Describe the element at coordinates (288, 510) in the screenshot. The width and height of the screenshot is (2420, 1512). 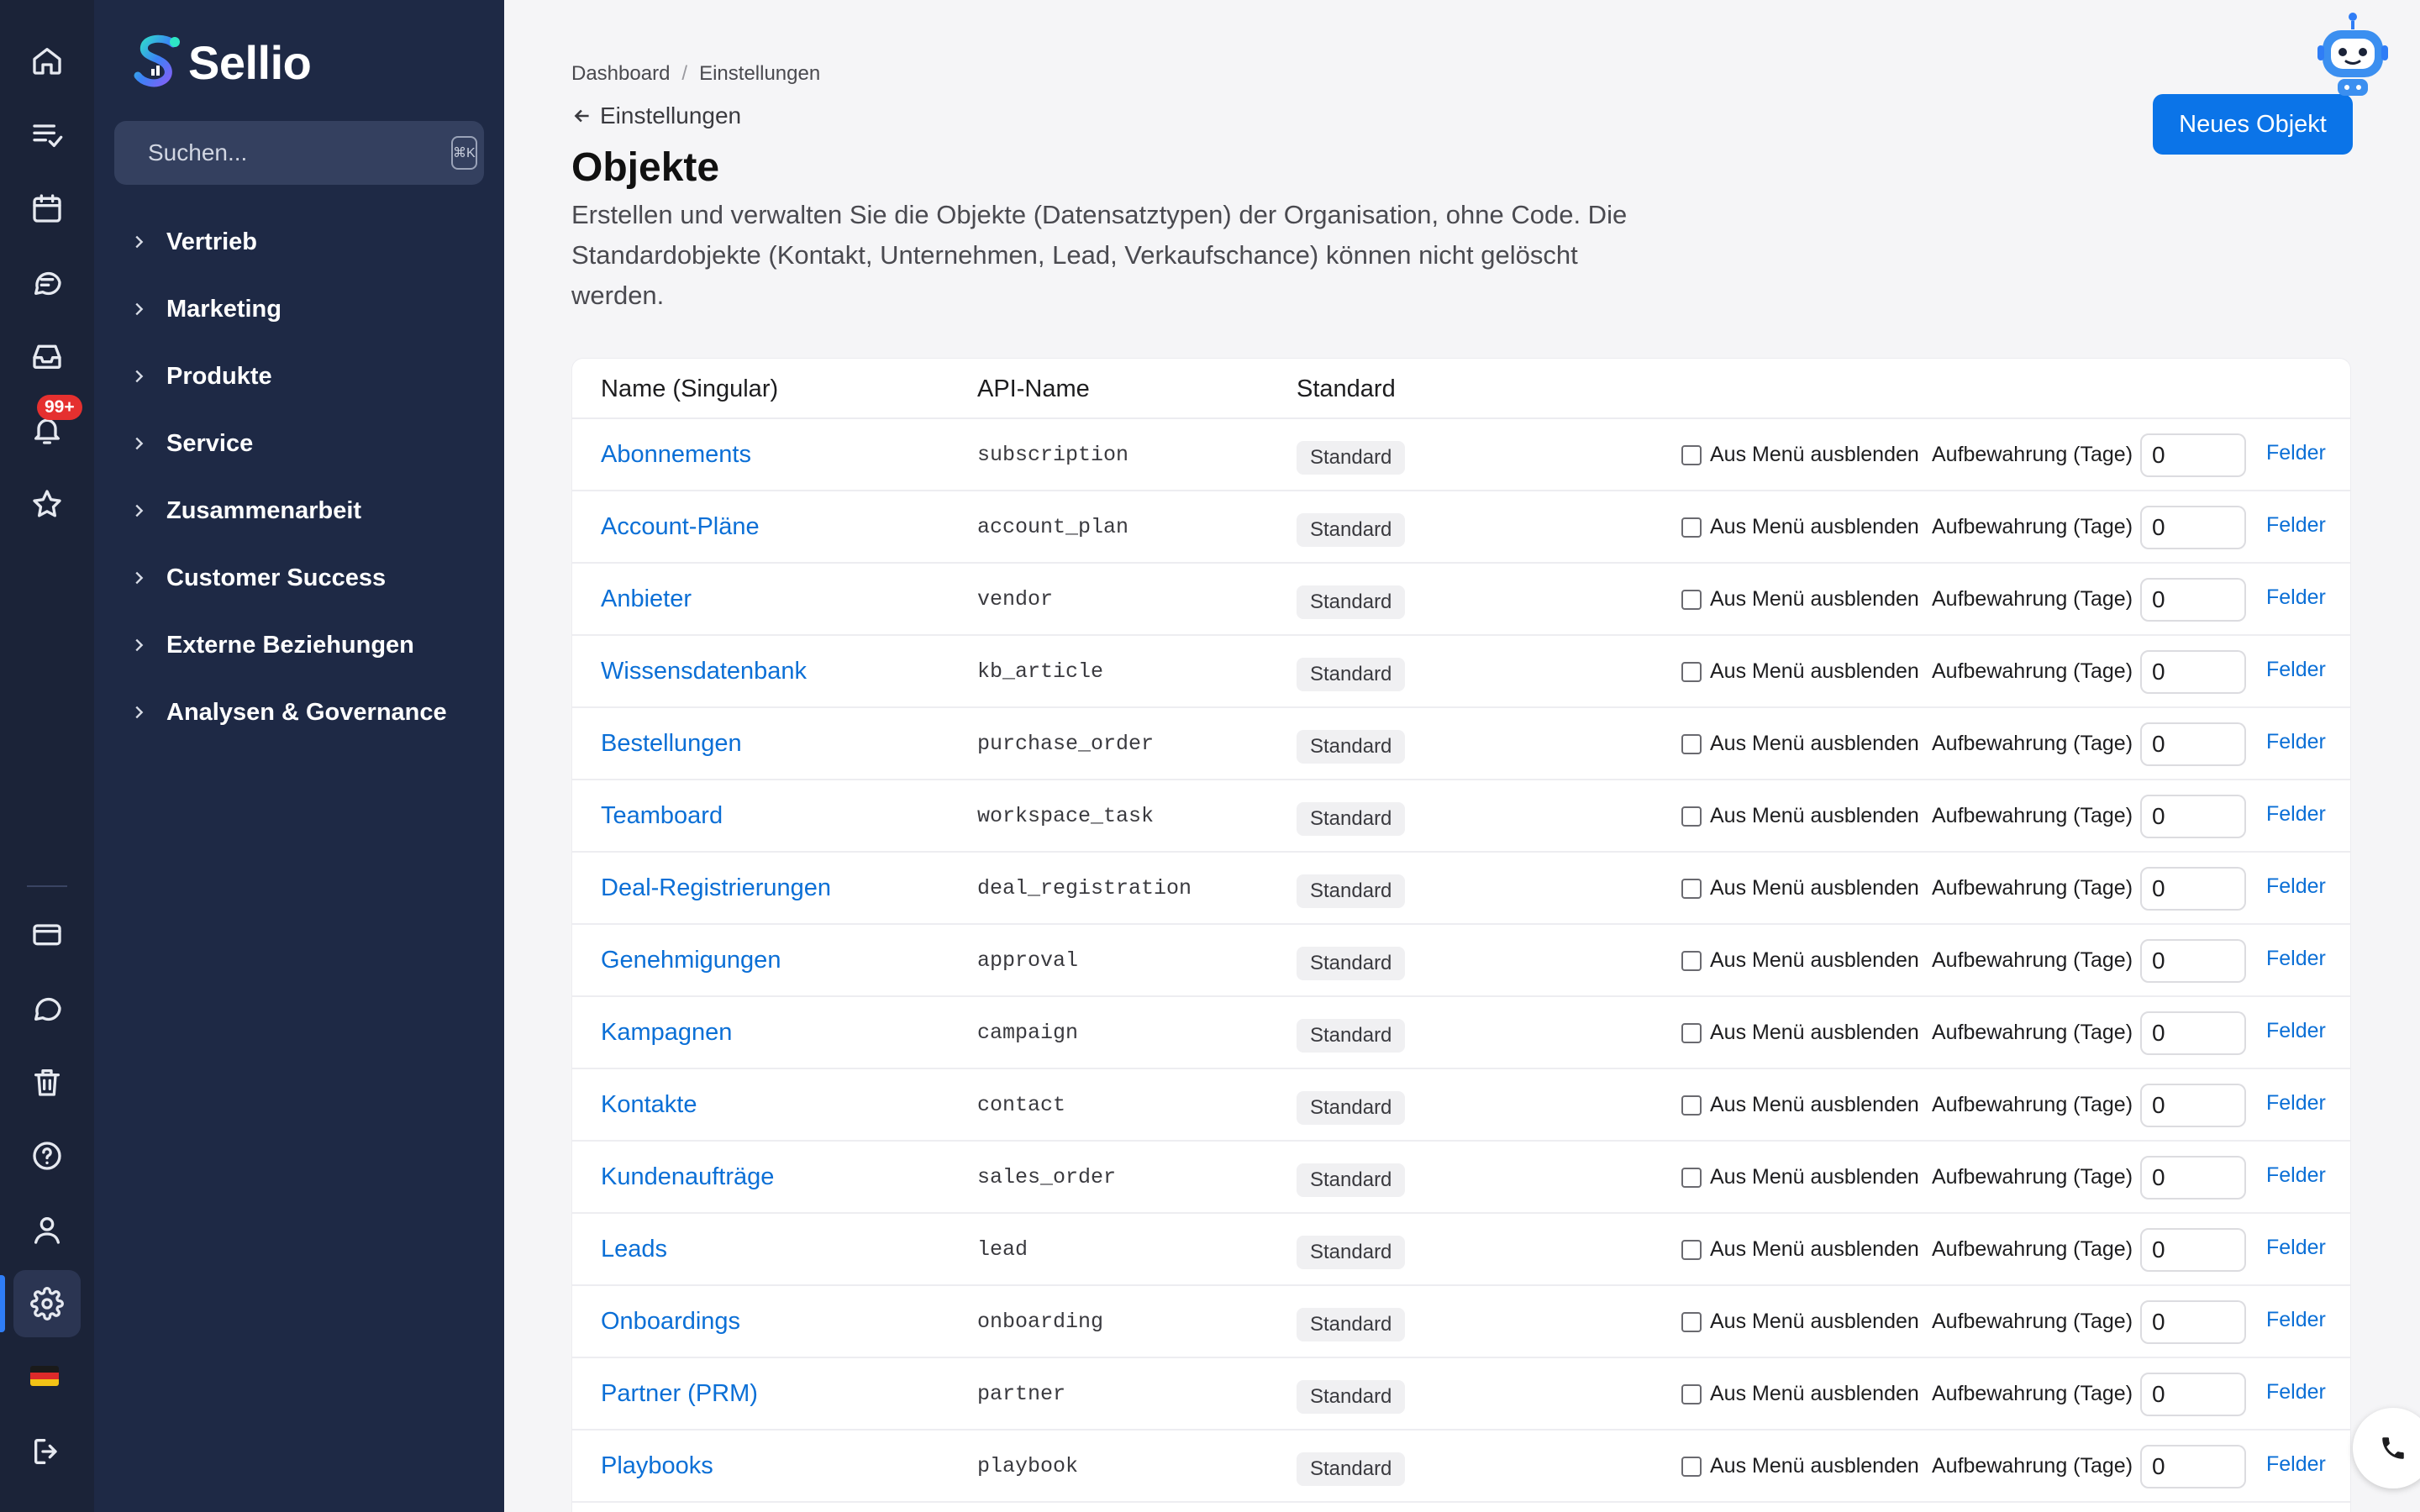
I see `sidebar-item-zusammenarbeit: Zusammenarbeit` at that location.